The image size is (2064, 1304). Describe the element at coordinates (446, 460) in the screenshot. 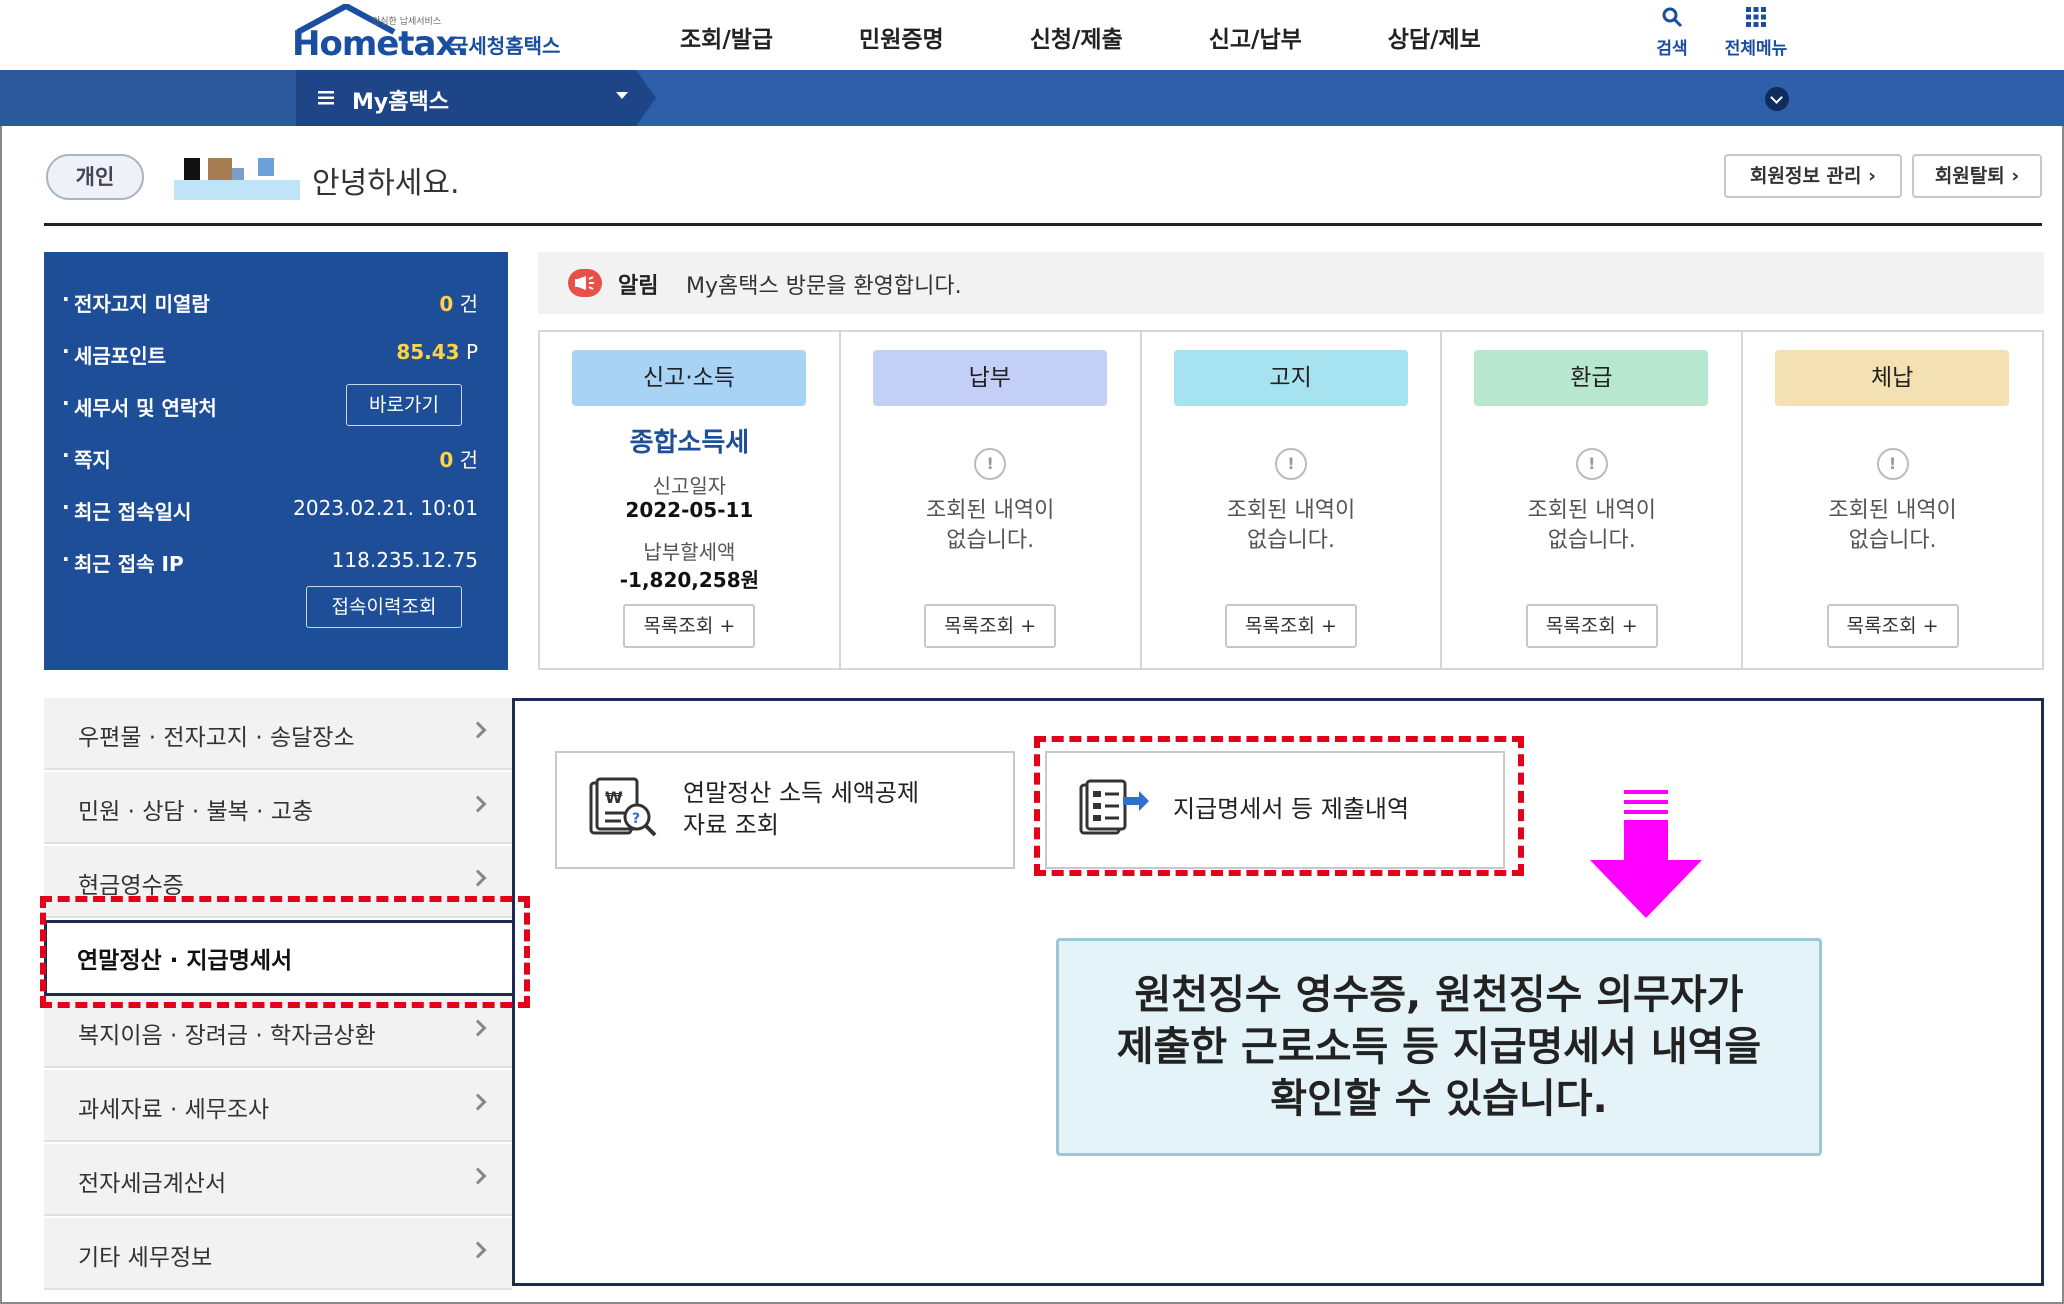

I see `memo-count: 0` at that location.